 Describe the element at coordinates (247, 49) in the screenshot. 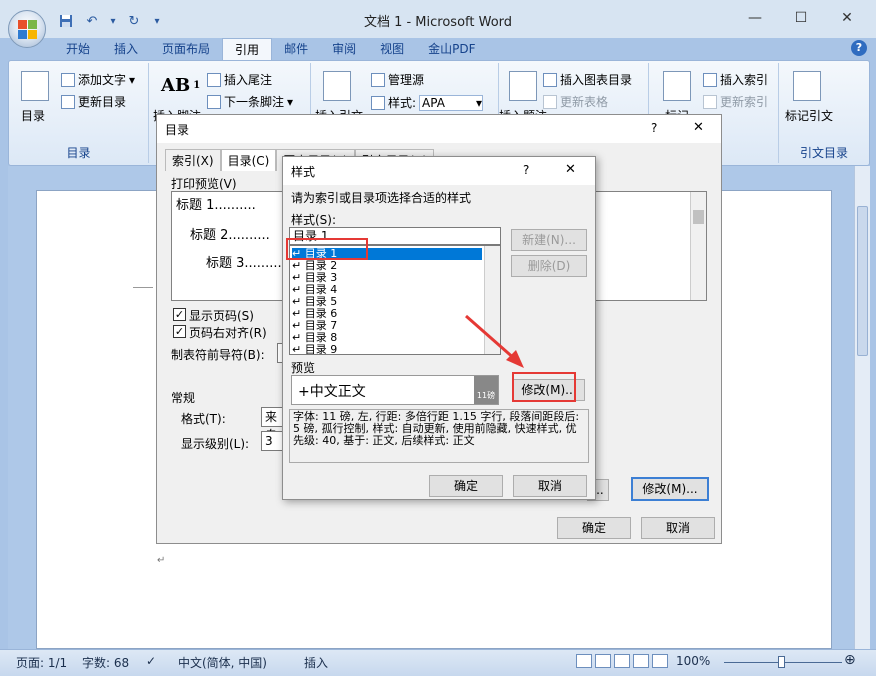

I see `tab-references: 引用` at that location.